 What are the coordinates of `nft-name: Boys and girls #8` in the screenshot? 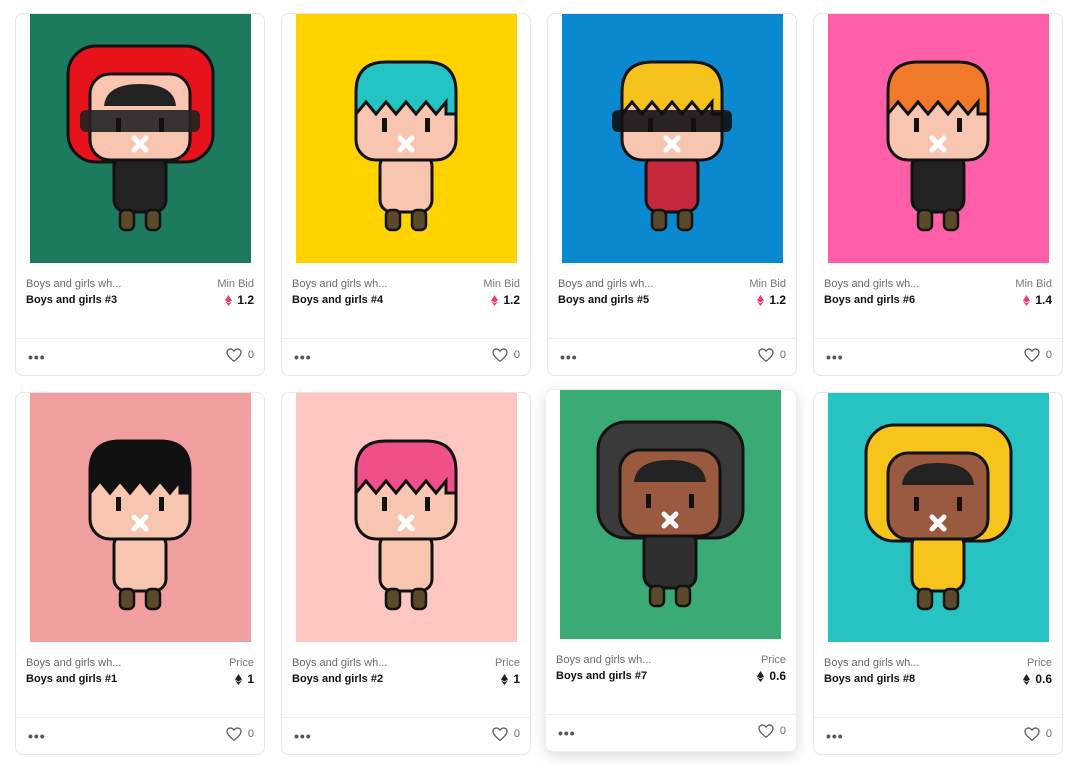 It's located at (869, 679).